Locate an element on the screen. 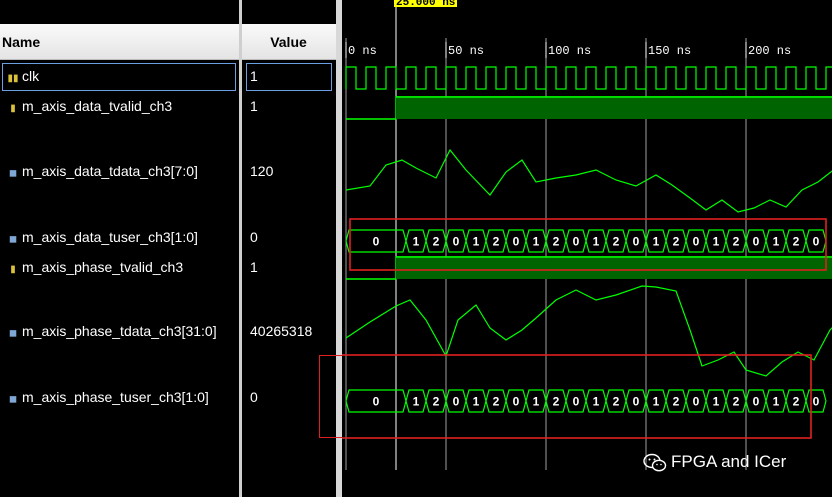  phase-tuser-label-19: 1 is located at coordinates (776, 402).